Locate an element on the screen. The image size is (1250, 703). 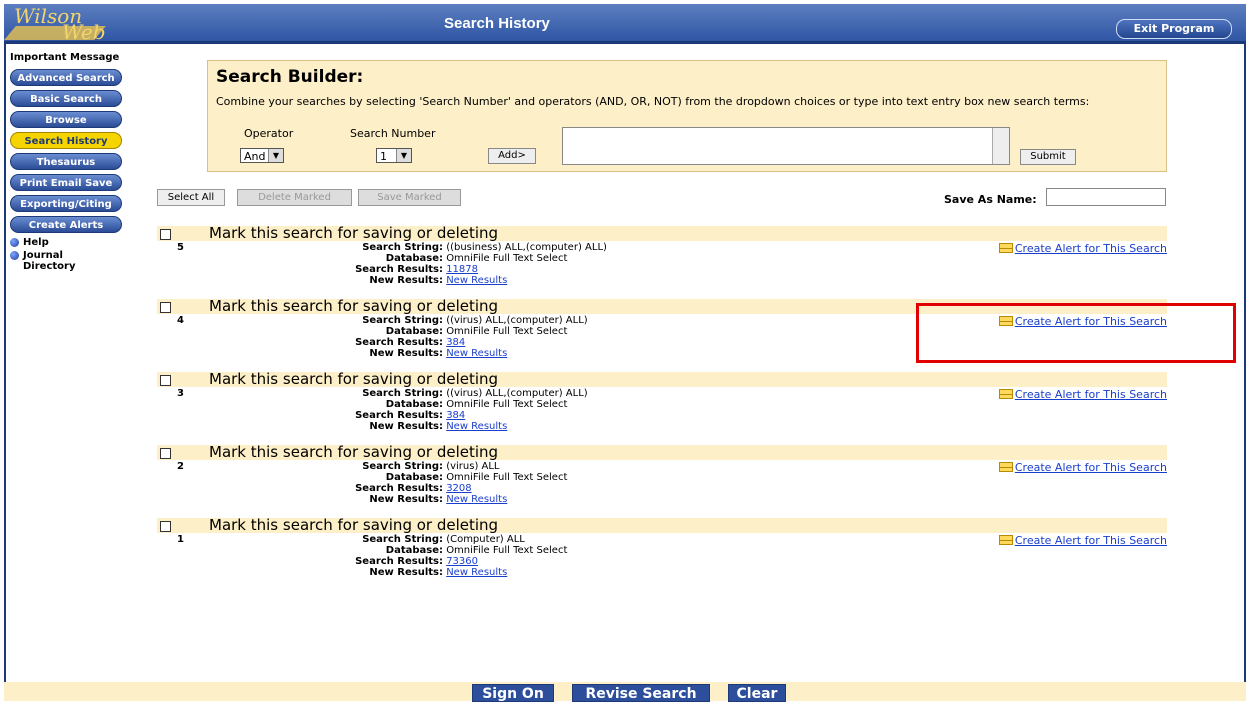
delete-marked-button: Delete Marked is located at coordinates (294, 197).